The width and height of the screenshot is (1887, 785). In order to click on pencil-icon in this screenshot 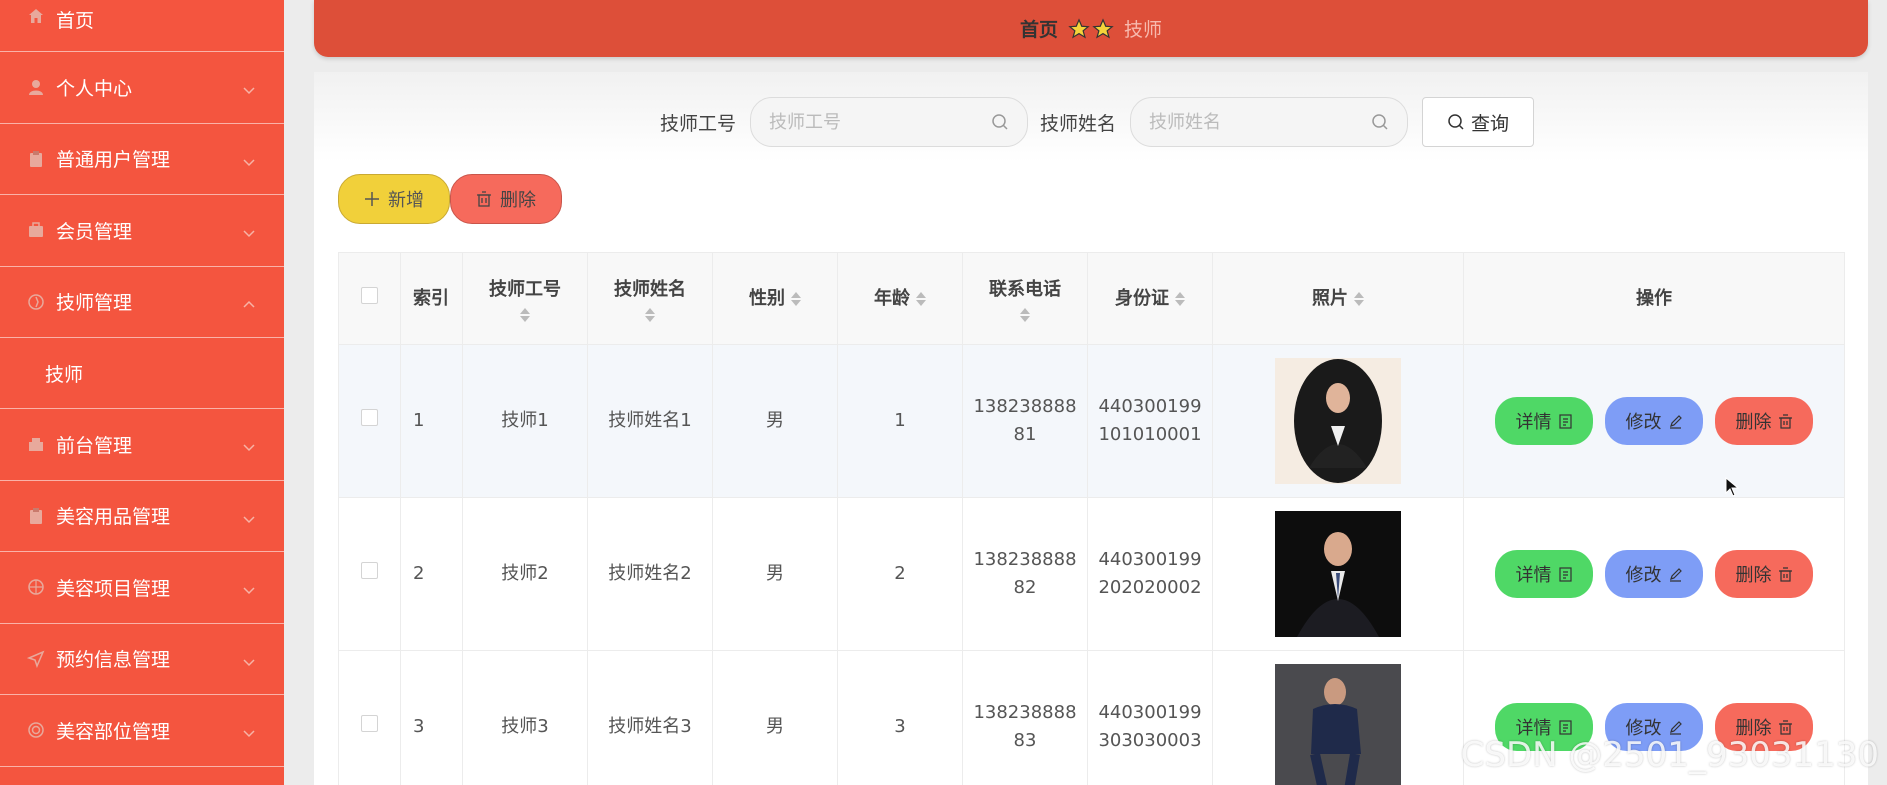, I will do `click(1675, 421)`.